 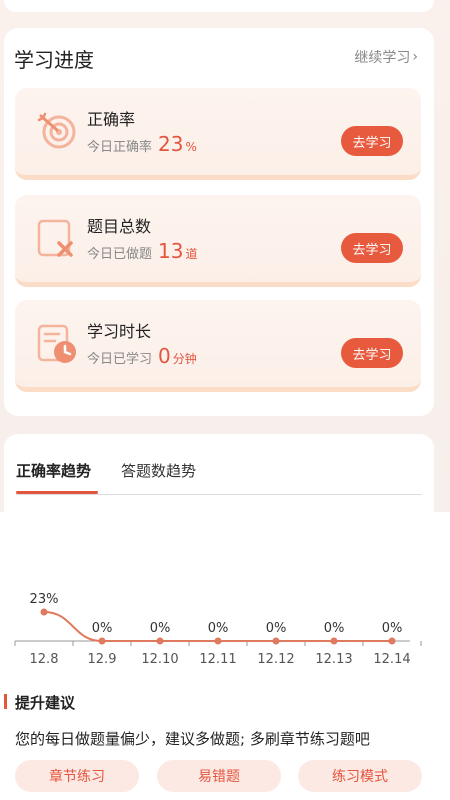 What do you see at coordinates (184, 359) in the screenshot?
I see `stat-unit: 分钟` at bounding box center [184, 359].